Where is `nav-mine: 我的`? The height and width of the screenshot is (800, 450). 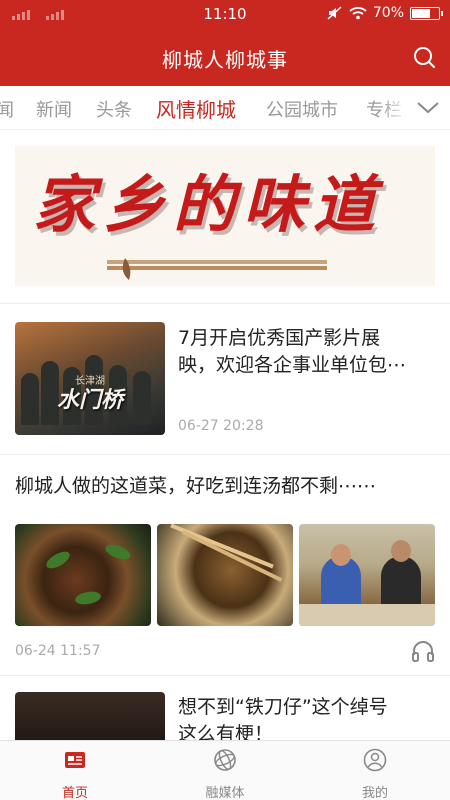
nav-mine: 我的 is located at coordinates (375, 773).